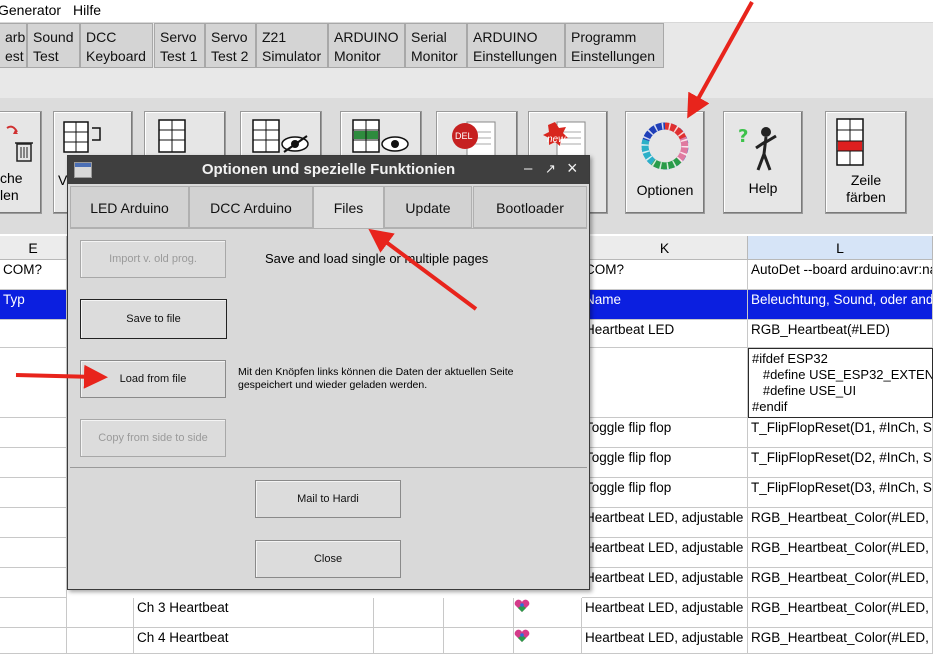 This screenshot has height=654, width=933. I want to click on tab-dcc-keyboard: DCC Keyboard, so click(116, 45).